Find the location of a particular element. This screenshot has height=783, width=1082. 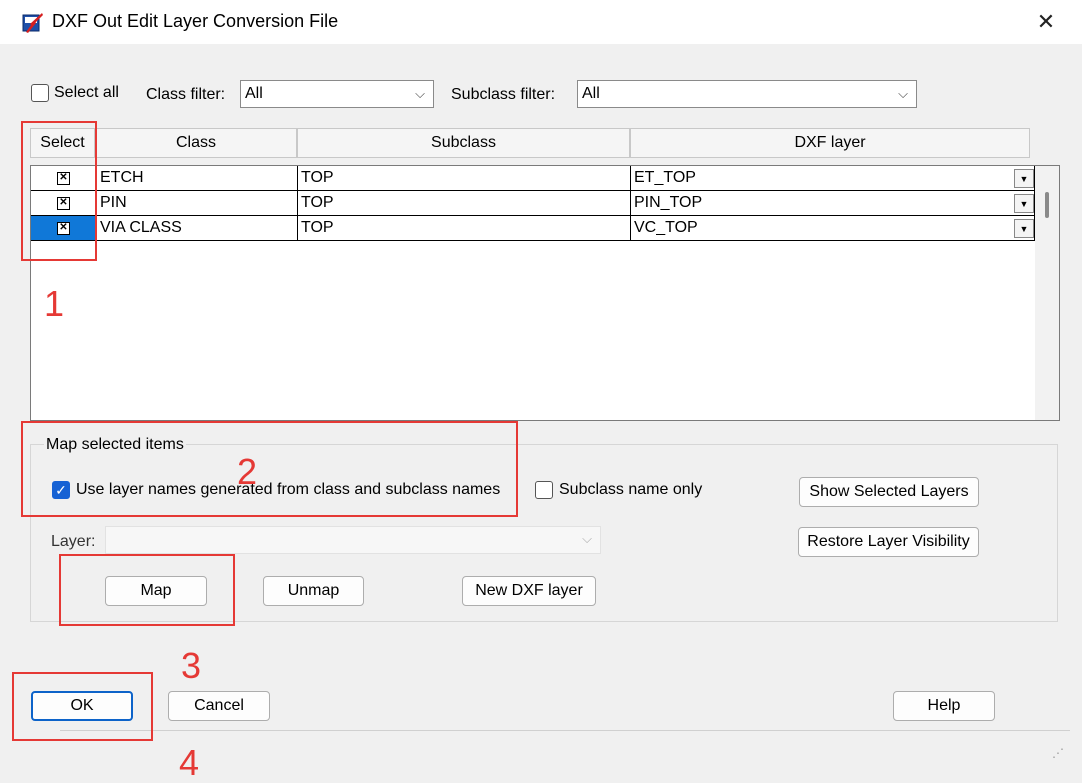

unmap-button: Unmap is located at coordinates (313, 591).